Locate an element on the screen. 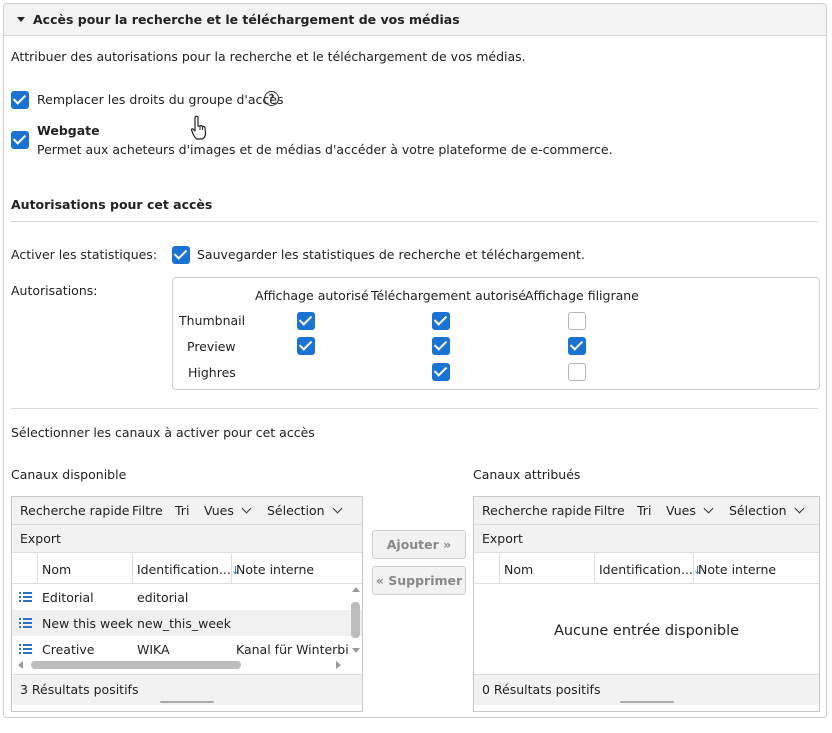  grid-footer: 0 Résultats positifs is located at coordinates (646, 689).